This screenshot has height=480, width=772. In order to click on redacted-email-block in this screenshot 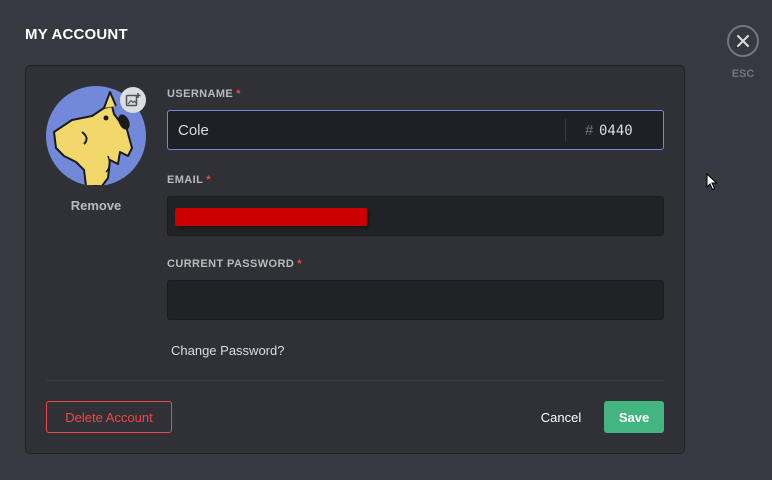, I will do `click(271, 217)`.